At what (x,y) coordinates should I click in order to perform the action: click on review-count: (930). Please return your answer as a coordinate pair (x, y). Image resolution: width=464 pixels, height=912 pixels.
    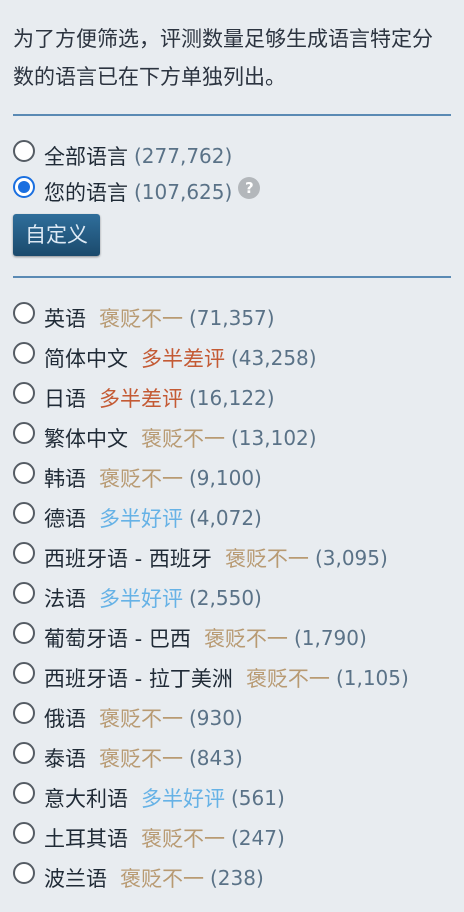
    Looking at the image, I should click on (216, 718).